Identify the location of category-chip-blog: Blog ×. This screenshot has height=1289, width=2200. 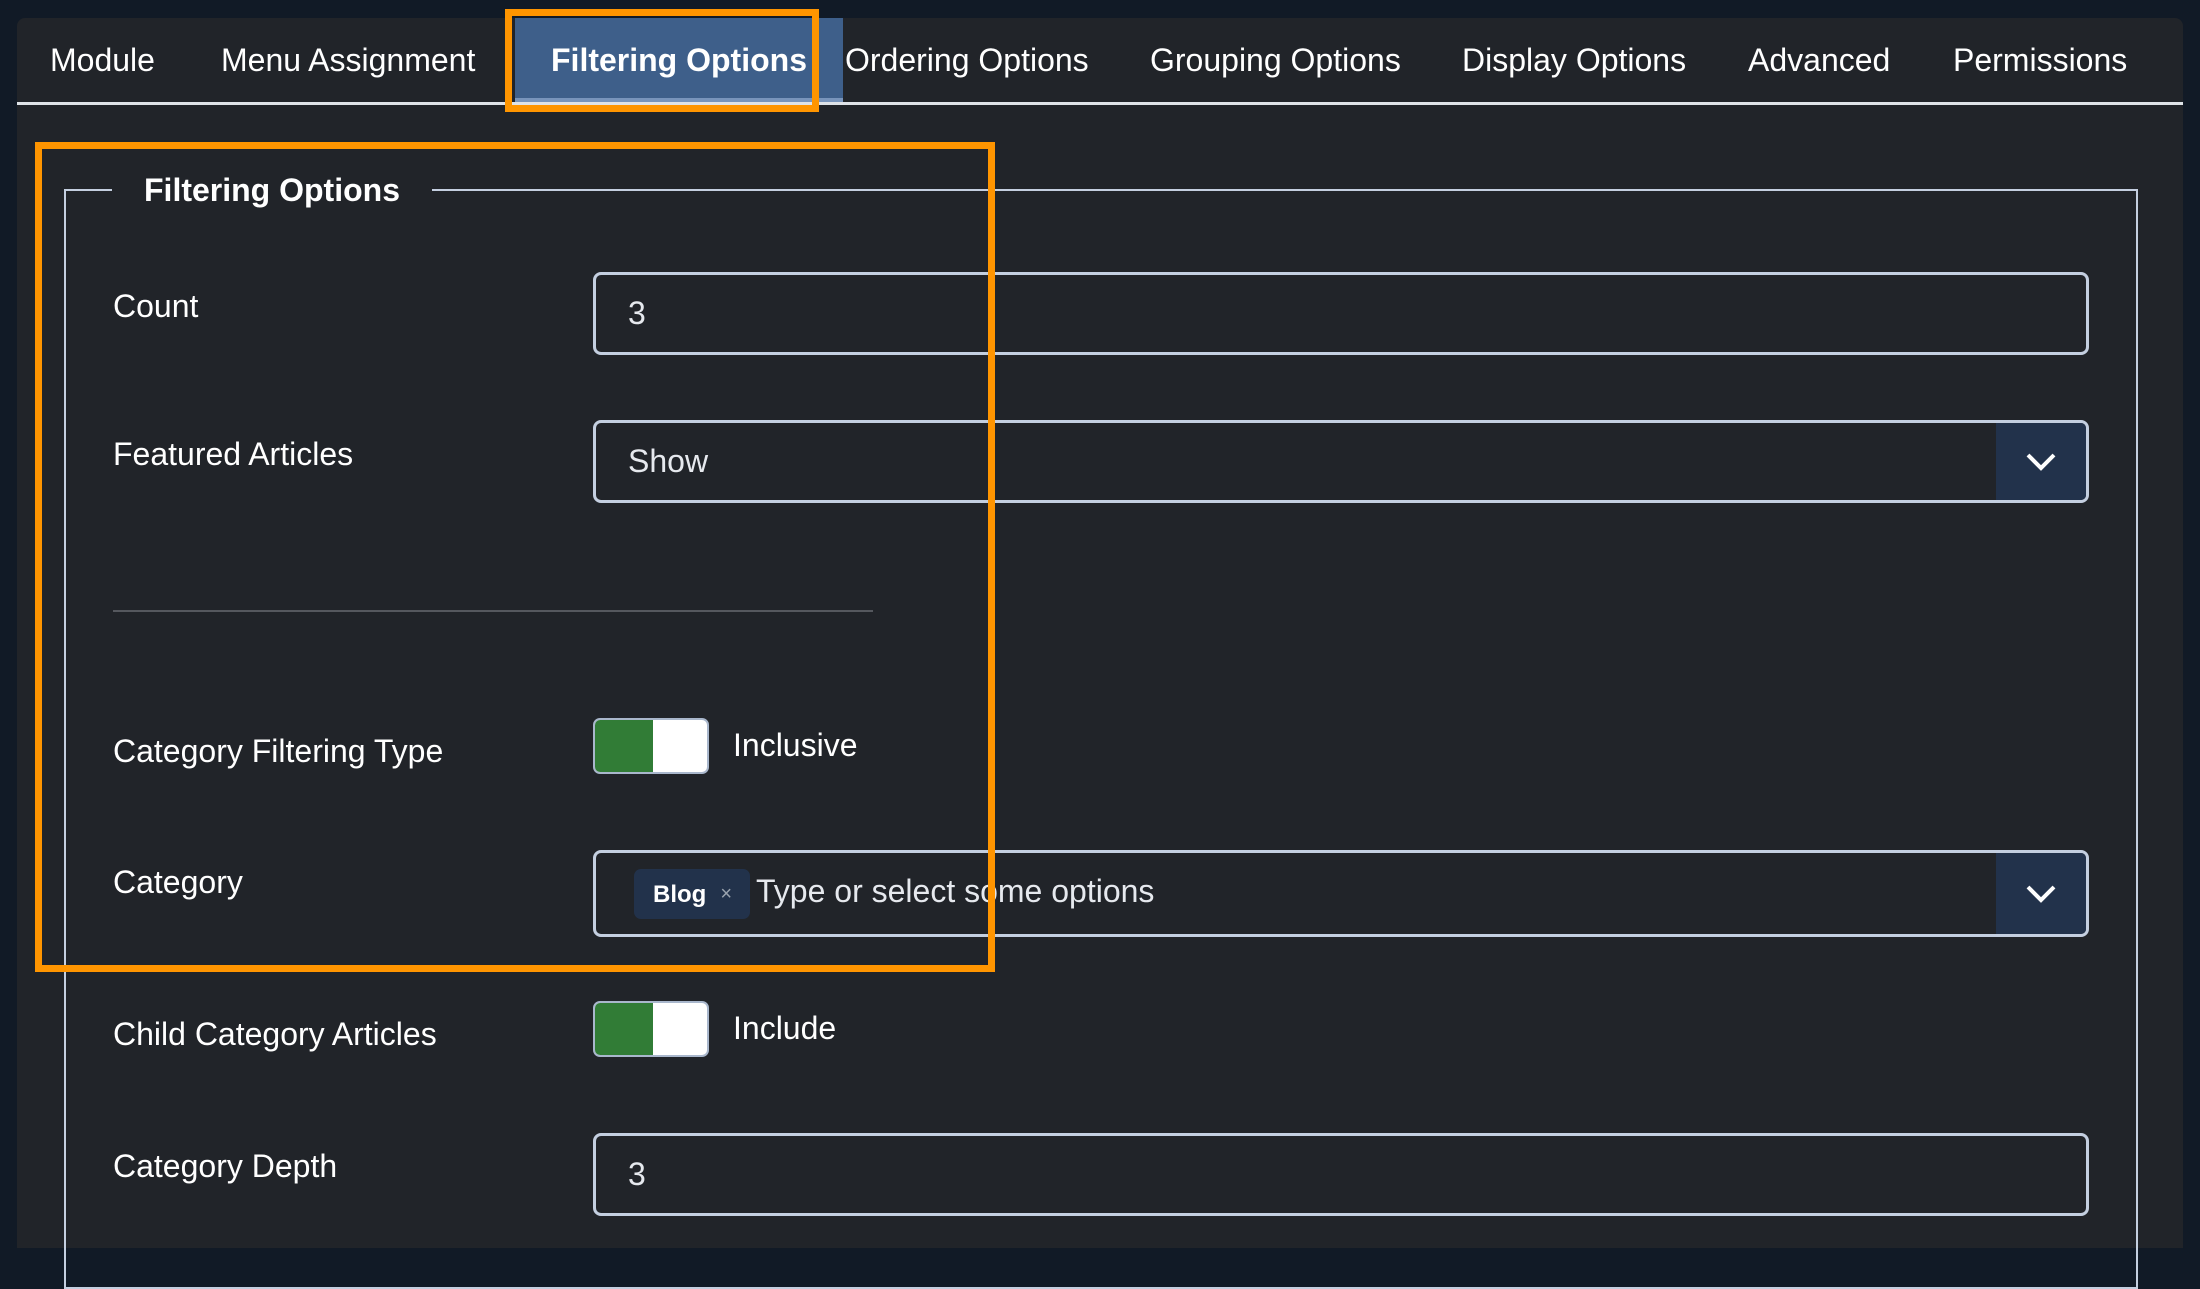
(692, 894).